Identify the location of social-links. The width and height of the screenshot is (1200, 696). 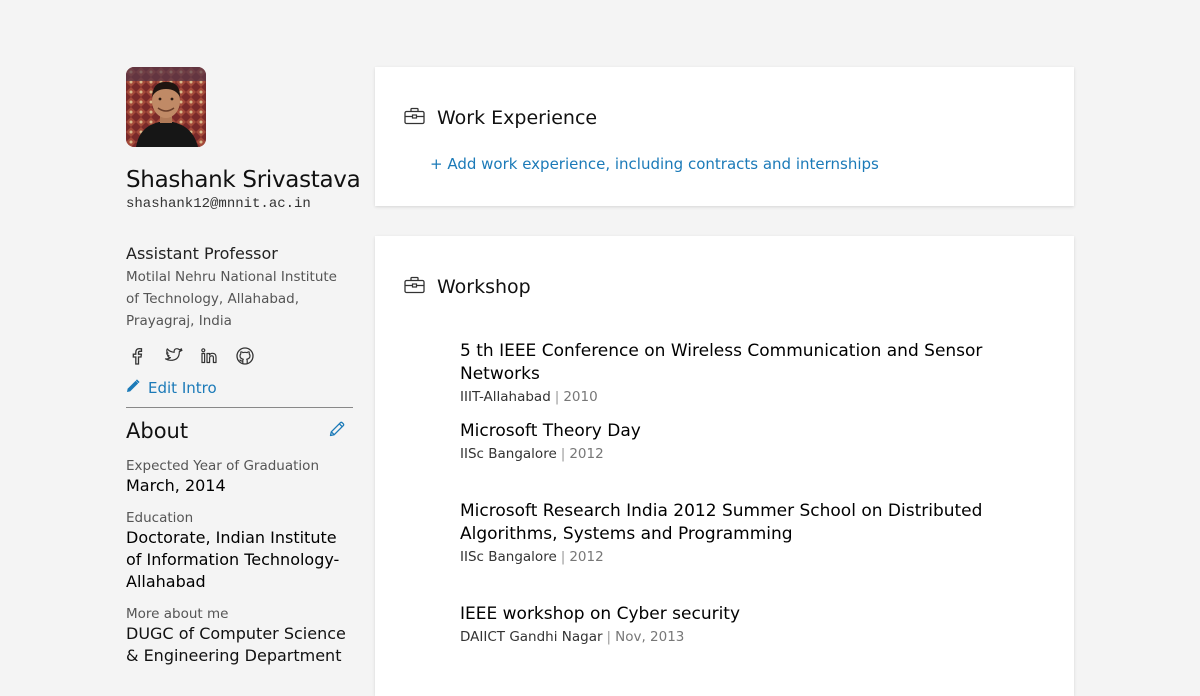
(240, 356).